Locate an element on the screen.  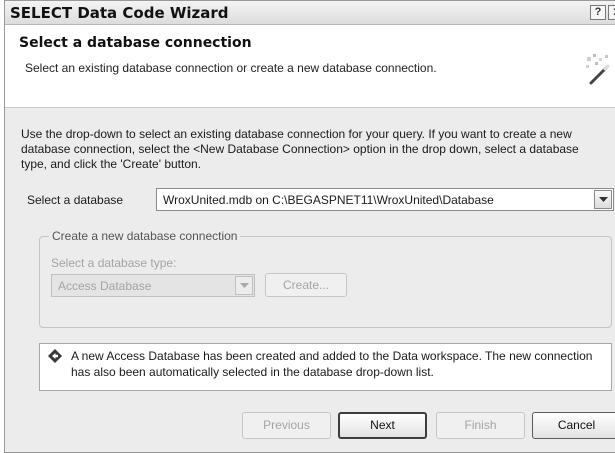
magic-wand-icon is located at coordinates (598, 69).